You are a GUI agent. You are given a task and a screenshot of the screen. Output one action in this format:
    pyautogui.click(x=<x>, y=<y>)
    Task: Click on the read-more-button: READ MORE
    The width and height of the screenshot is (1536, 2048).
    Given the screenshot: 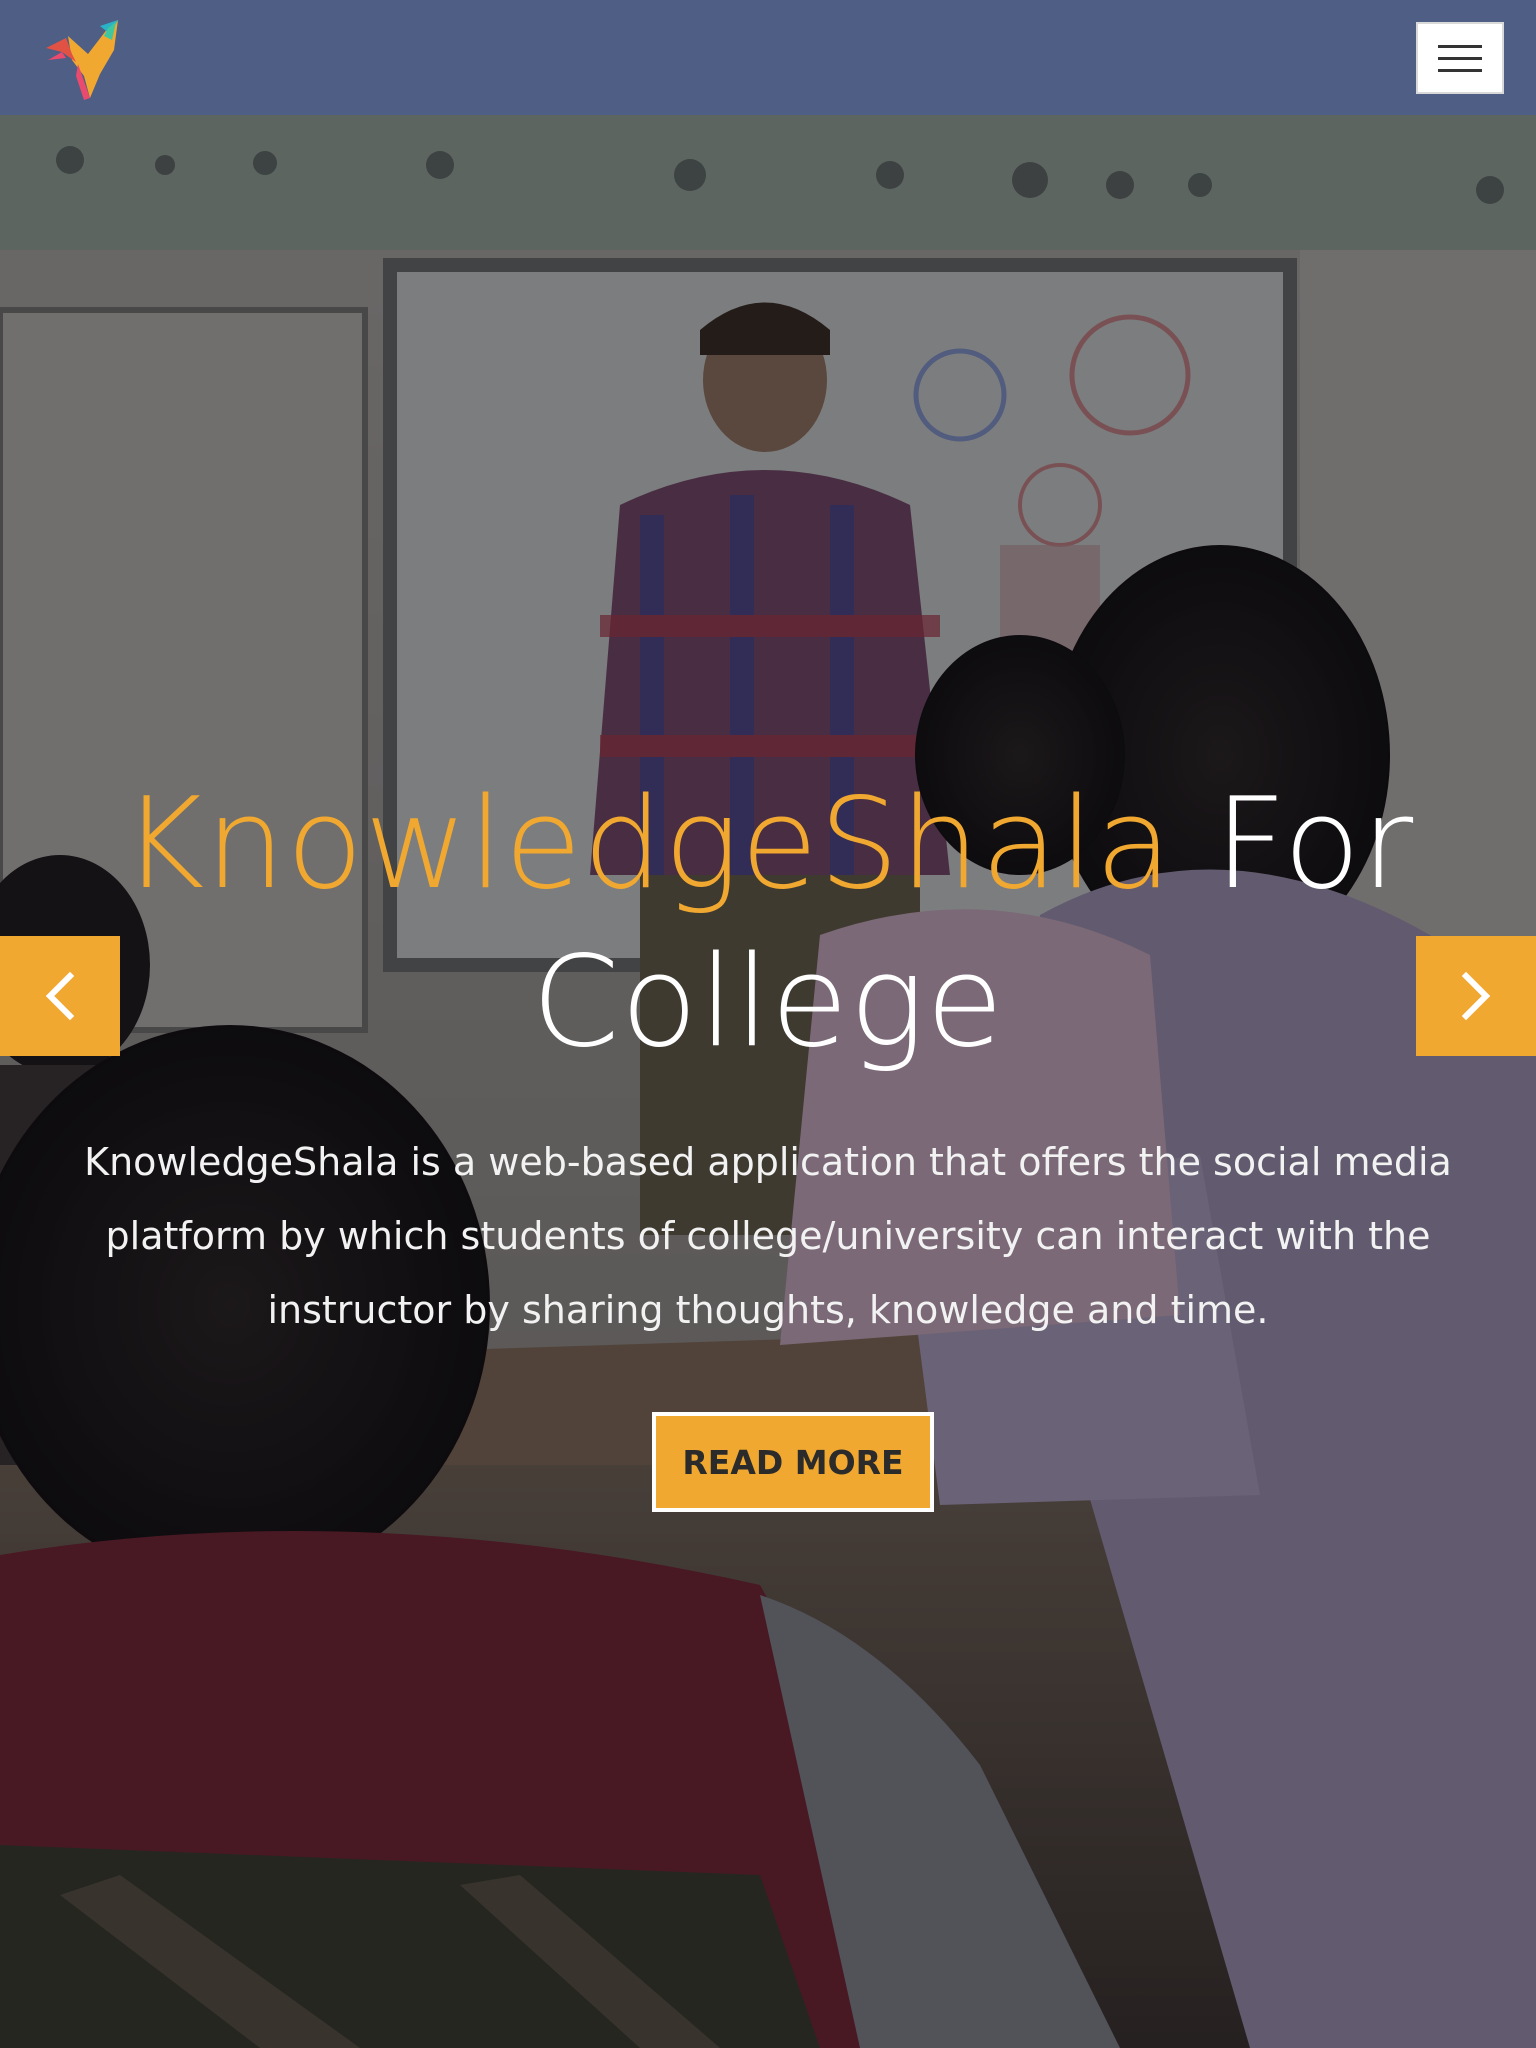 What is the action you would take?
    pyautogui.click(x=793, y=1462)
    